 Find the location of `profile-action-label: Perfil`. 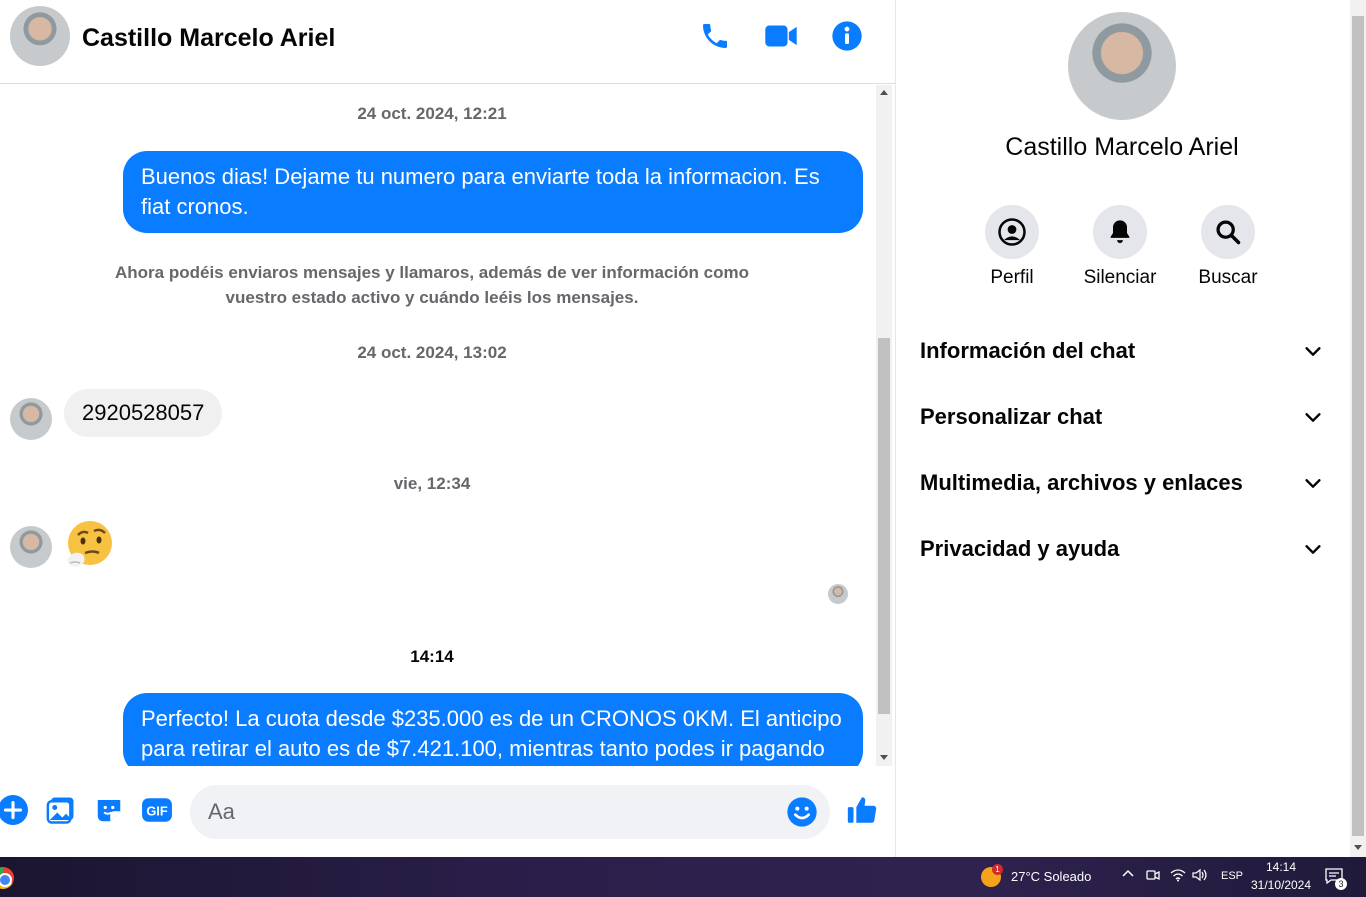

profile-action-label: Perfil is located at coordinates (1012, 277).